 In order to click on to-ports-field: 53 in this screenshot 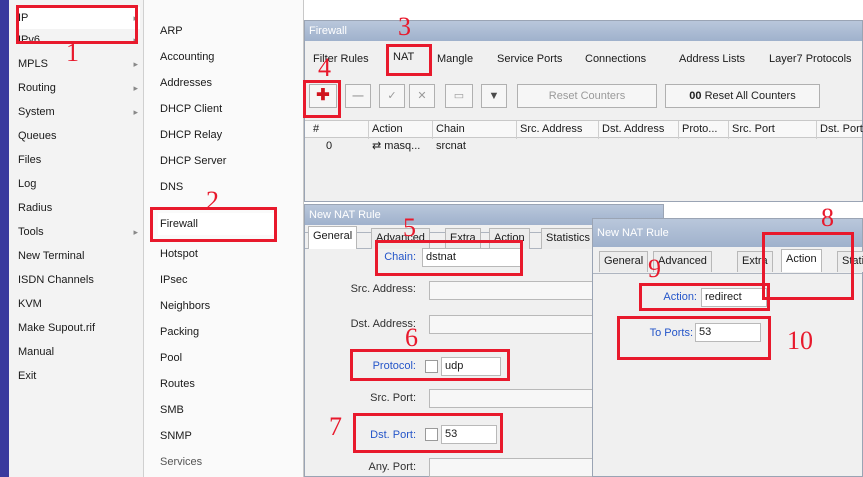, I will do `click(728, 332)`.